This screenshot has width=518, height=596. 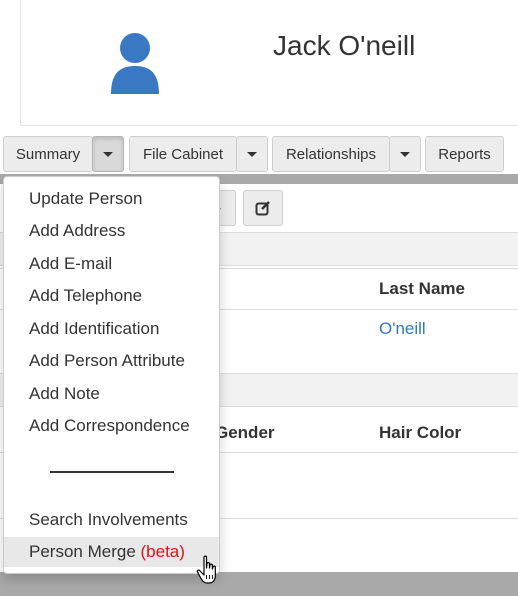 I want to click on hair-color-header: Hair Color, so click(x=420, y=432).